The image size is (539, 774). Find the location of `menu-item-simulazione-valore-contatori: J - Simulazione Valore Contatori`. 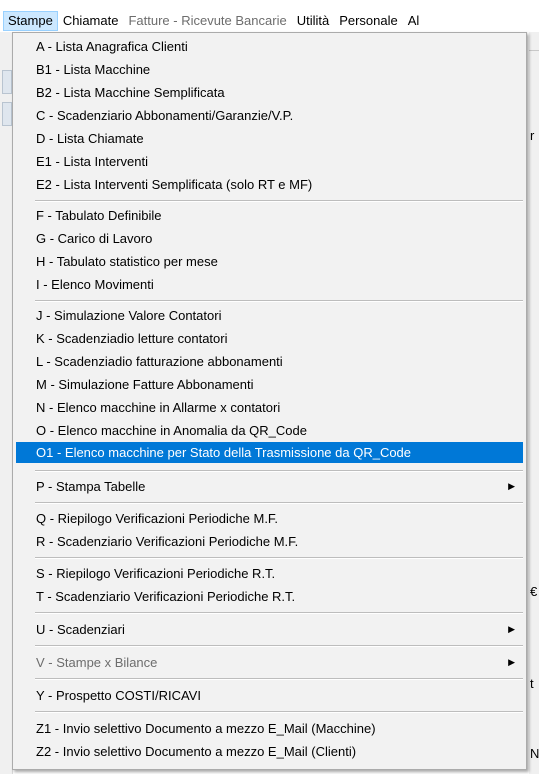

menu-item-simulazione-valore-contatori: J - Simulazione Valore Contatori is located at coordinates (269, 315).